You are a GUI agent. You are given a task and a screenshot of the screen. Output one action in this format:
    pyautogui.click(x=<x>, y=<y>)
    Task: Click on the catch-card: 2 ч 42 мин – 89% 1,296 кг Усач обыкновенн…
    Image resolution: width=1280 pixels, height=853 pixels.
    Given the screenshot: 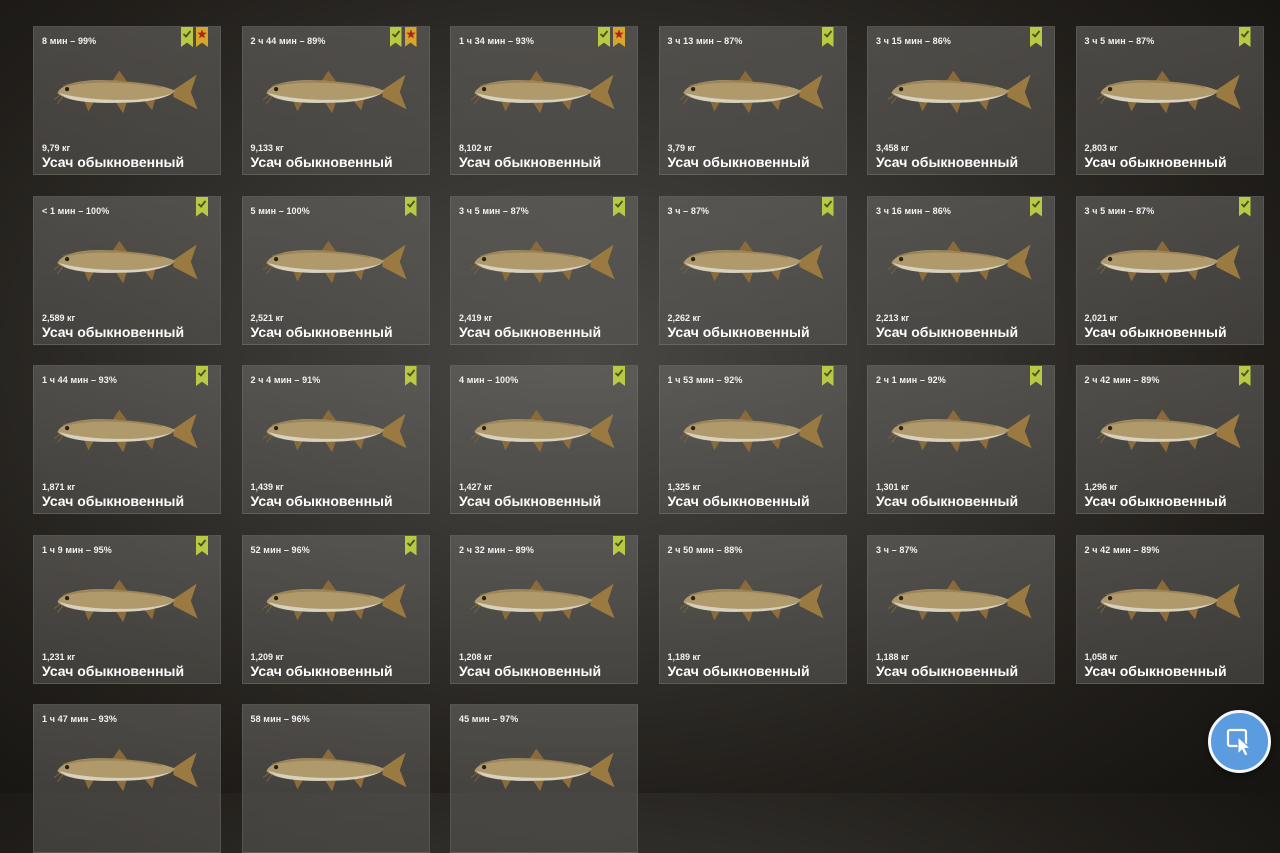 What is the action you would take?
    pyautogui.click(x=1169, y=439)
    